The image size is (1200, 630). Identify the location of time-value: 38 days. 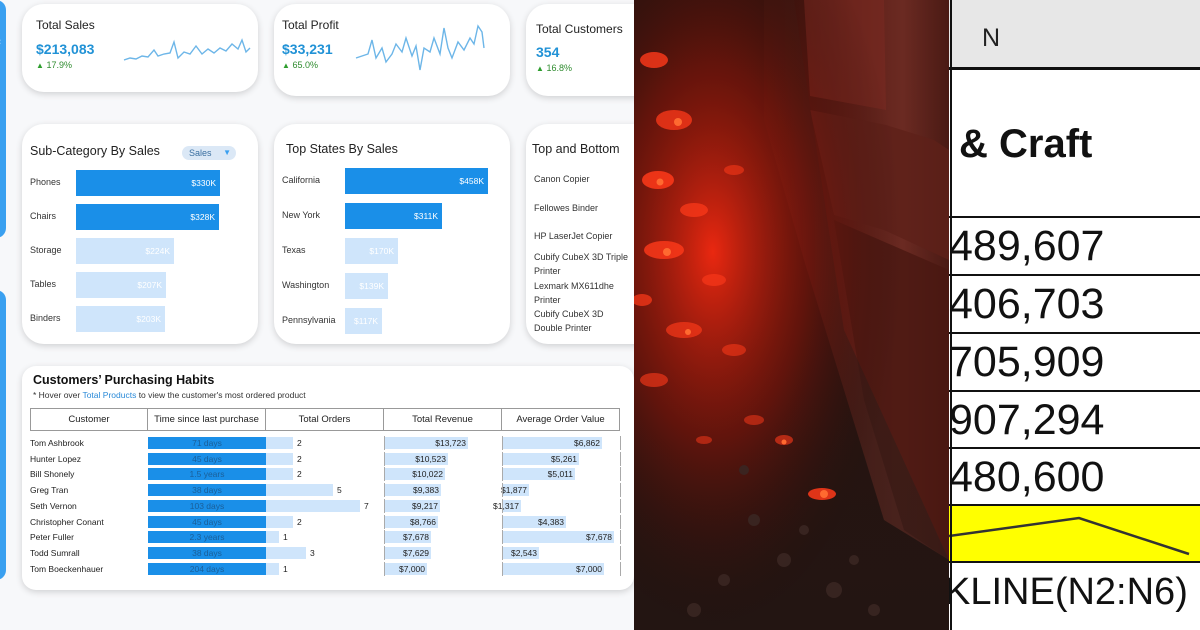
(207, 490).